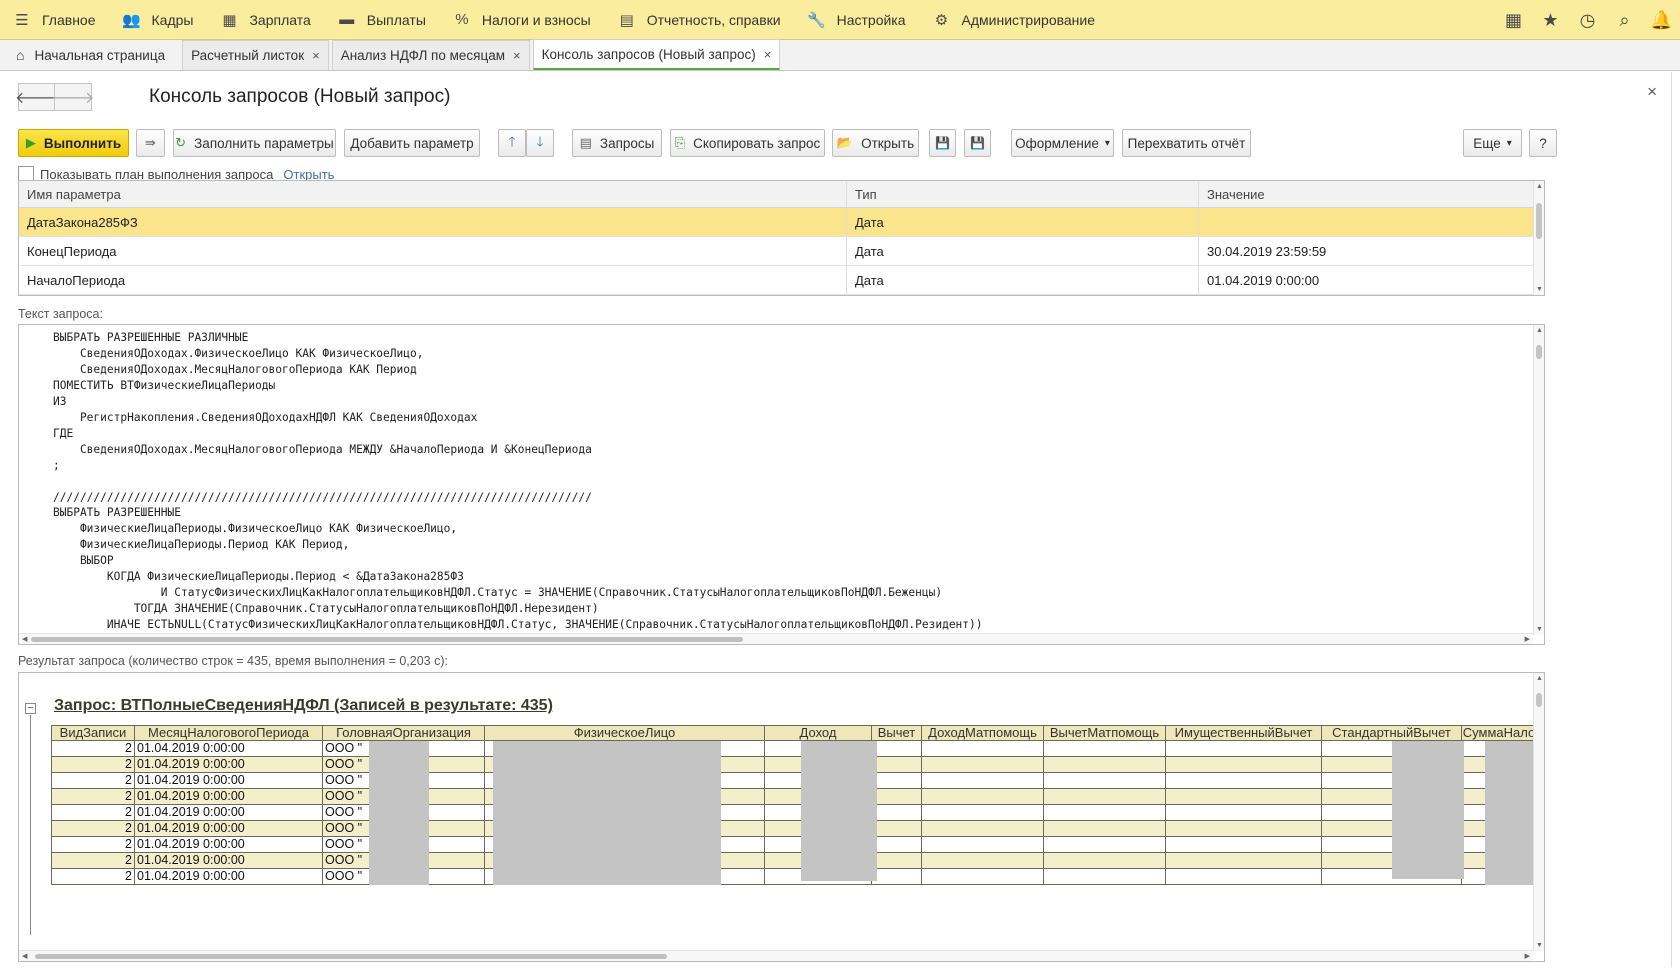 The width and height of the screenshot is (1680, 971). What do you see at coordinates (316, 55) in the screenshot?
I see `close-tab-icon: ×` at bounding box center [316, 55].